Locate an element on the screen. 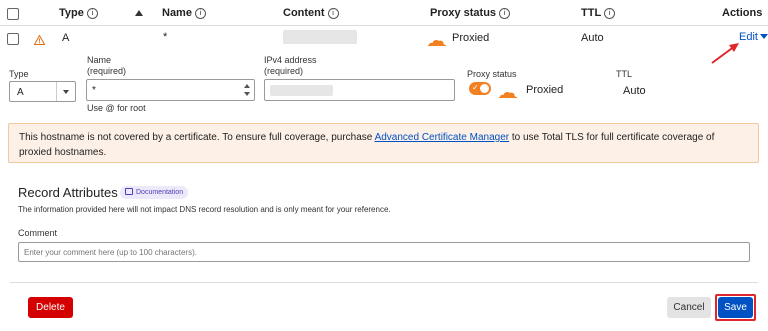  record-attributes-title: Record Attributes is located at coordinates (68, 192).